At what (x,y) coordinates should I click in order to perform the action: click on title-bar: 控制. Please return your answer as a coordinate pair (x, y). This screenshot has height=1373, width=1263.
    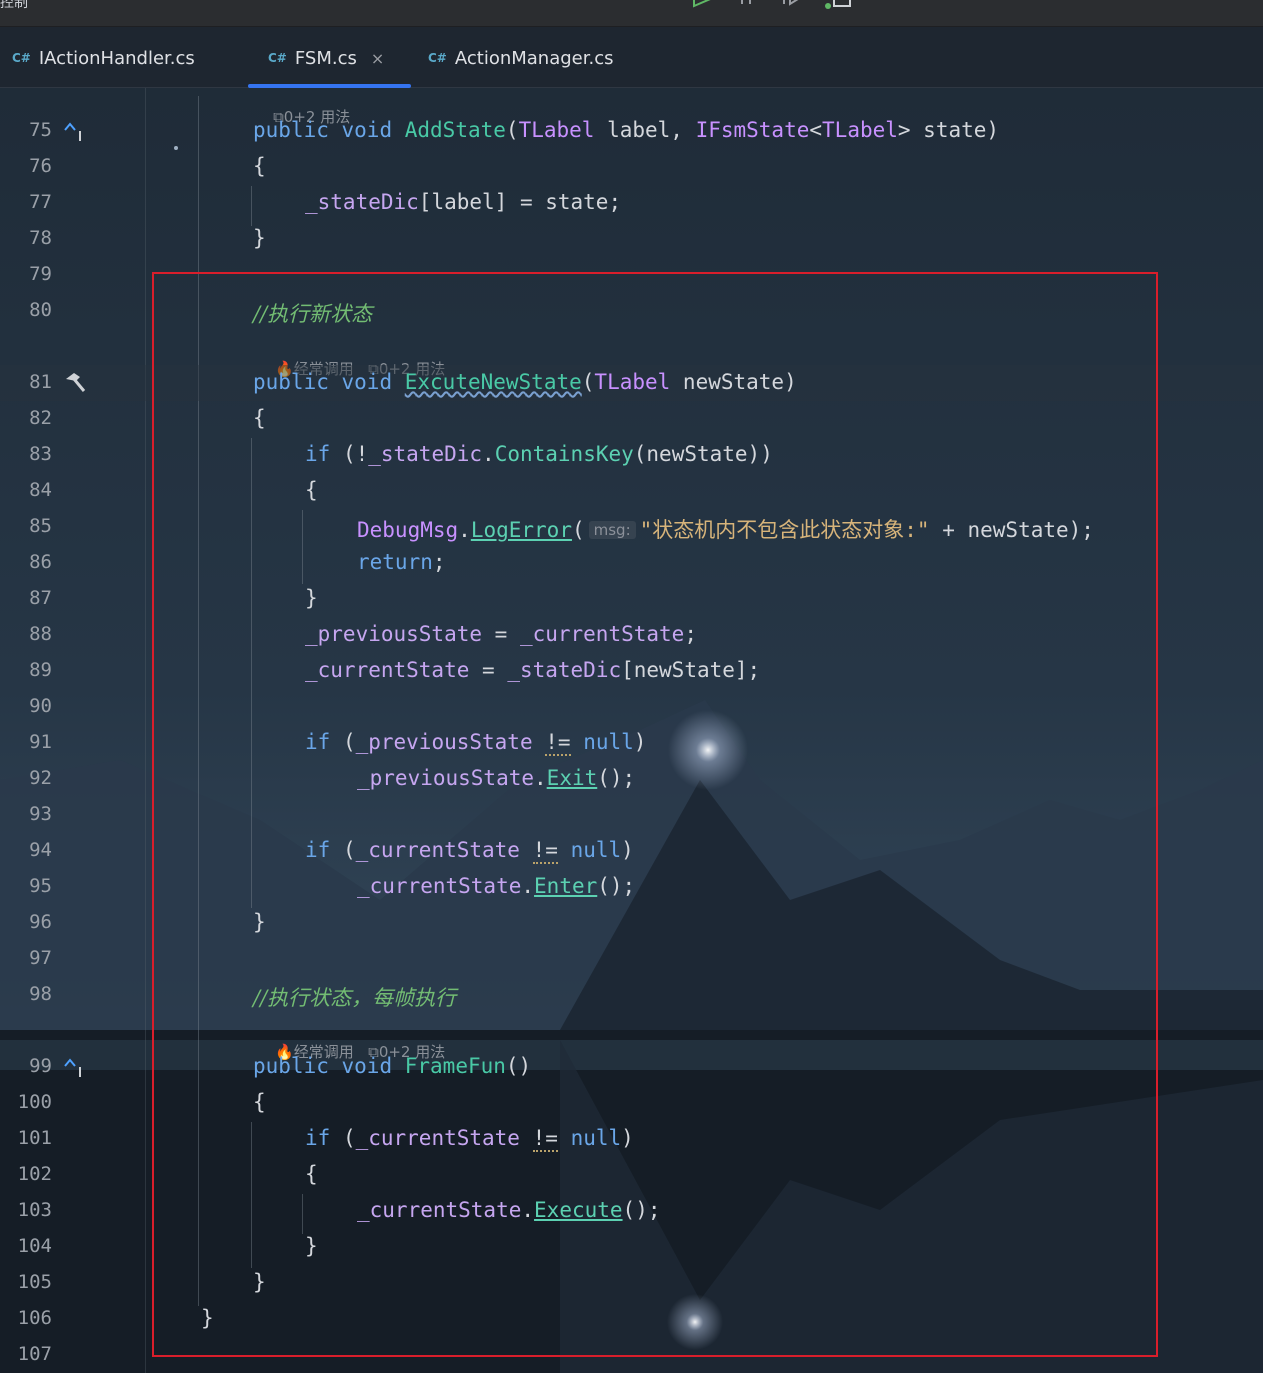
    Looking at the image, I should click on (631, 13).